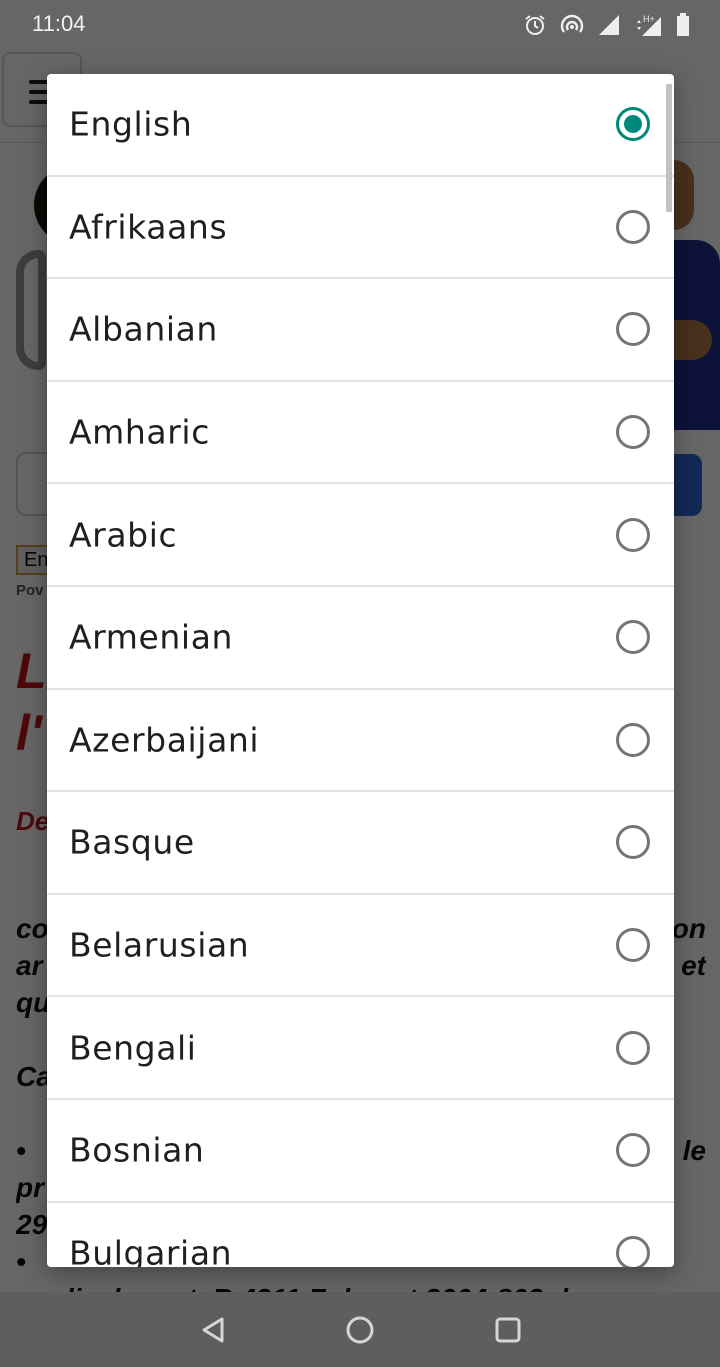 This screenshot has width=720, height=1367. I want to click on signal-icon, so click(609, 25).